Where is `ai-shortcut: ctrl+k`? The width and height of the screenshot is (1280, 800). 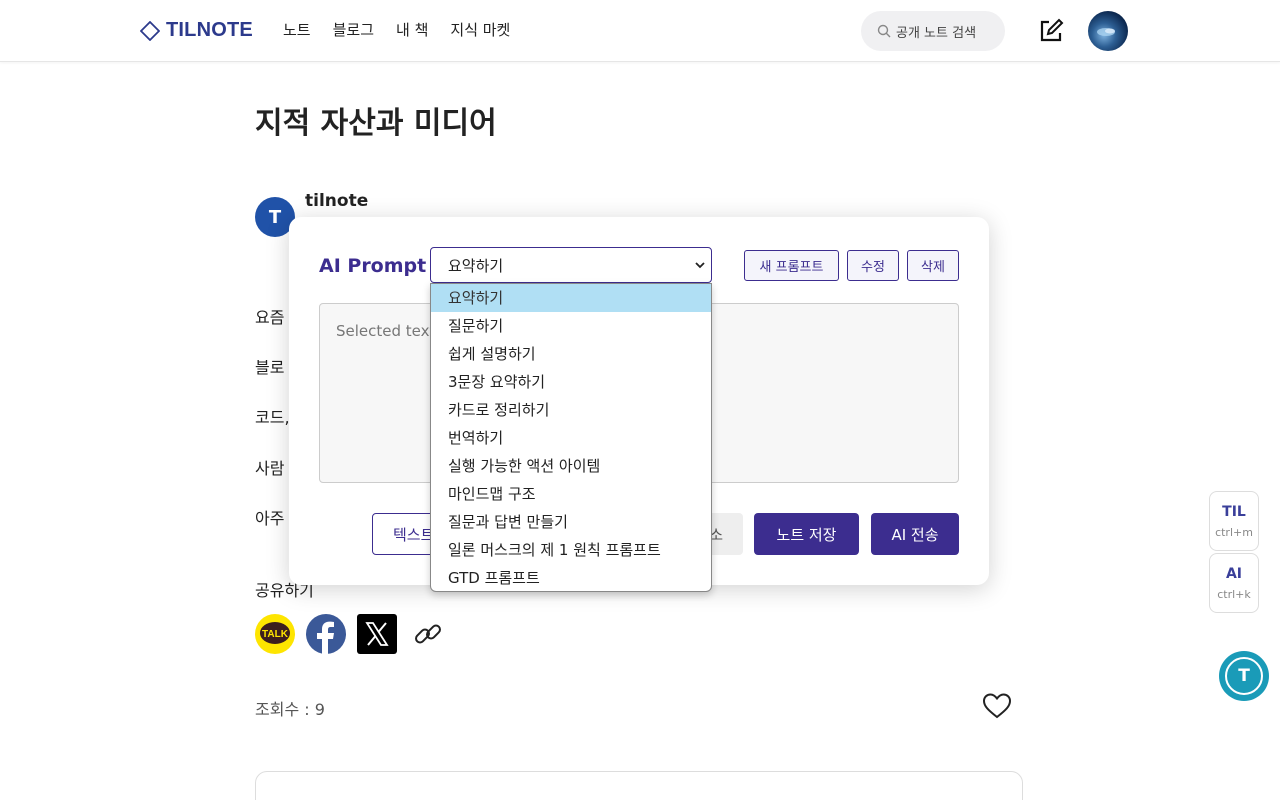 ai-shortcut: ctrl+k is located at coordinates (1234, 594).